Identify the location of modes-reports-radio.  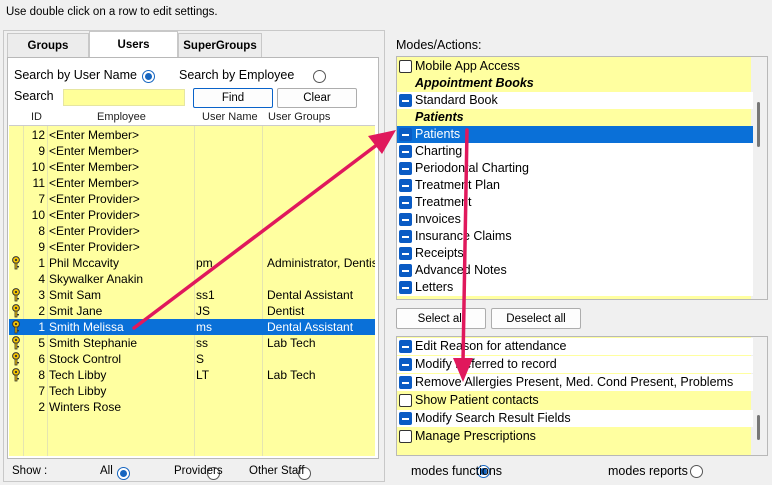
(697, 472).